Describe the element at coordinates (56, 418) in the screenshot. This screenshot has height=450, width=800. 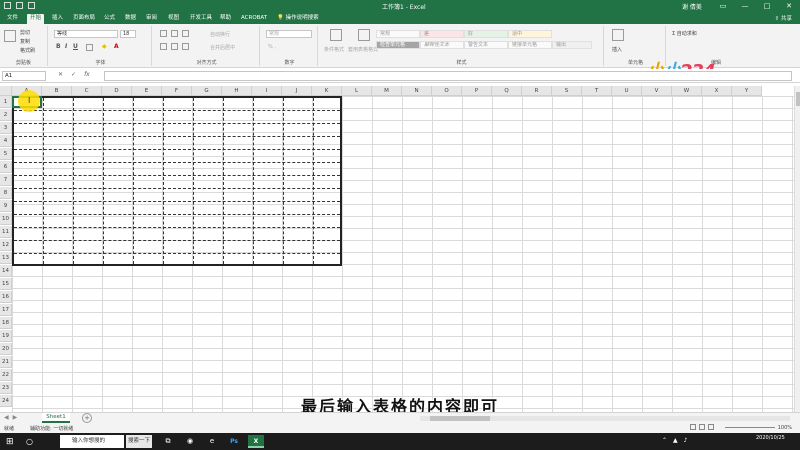
I see `sheet-tab-sheet1: Sheet1` at that location.